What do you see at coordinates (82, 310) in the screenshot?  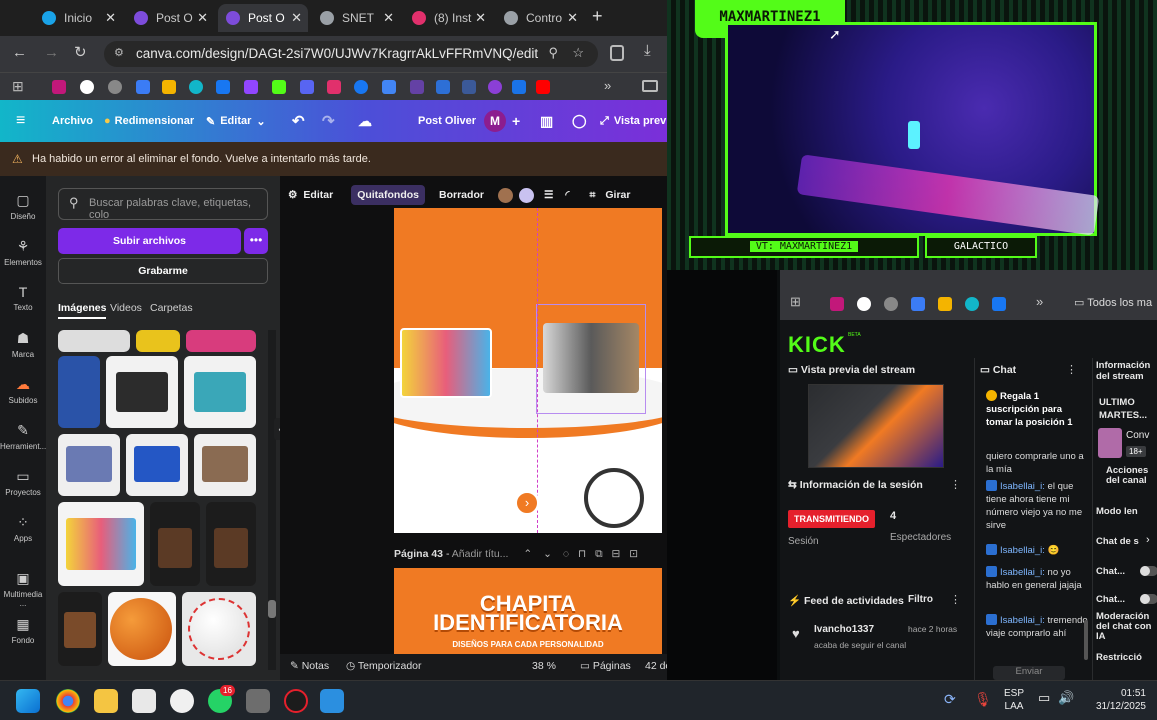 I see `tab-images: Imágenes` at bounding box center [82, 310].